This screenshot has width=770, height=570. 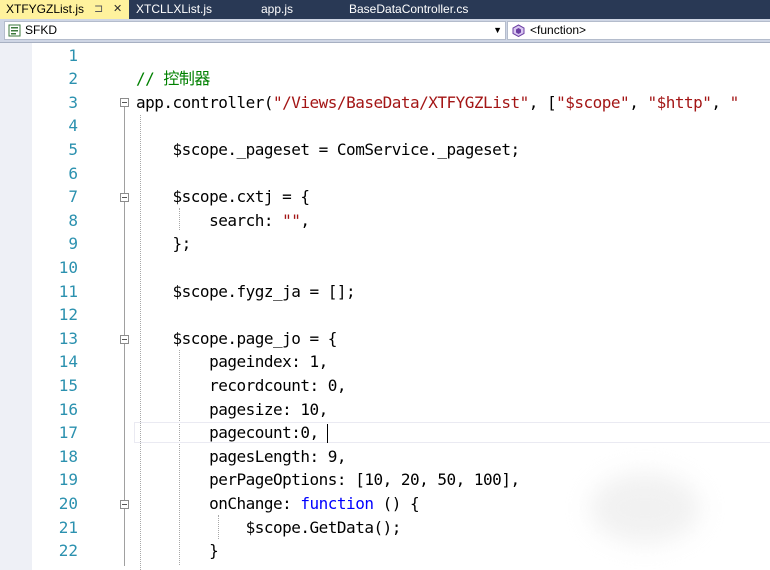 What do you see at coordinates (98, 9) in the screenshot?
I see `pin-icon: ⊐` at bounding box center [98, 9].